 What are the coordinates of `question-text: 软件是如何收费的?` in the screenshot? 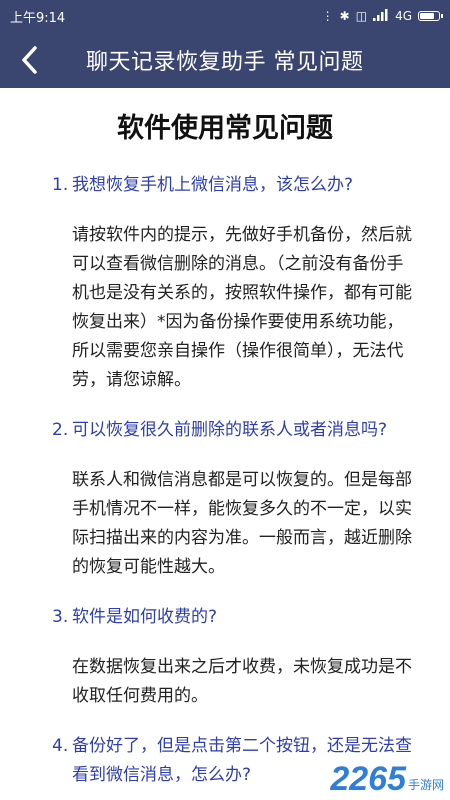 It's located at (145, 617).